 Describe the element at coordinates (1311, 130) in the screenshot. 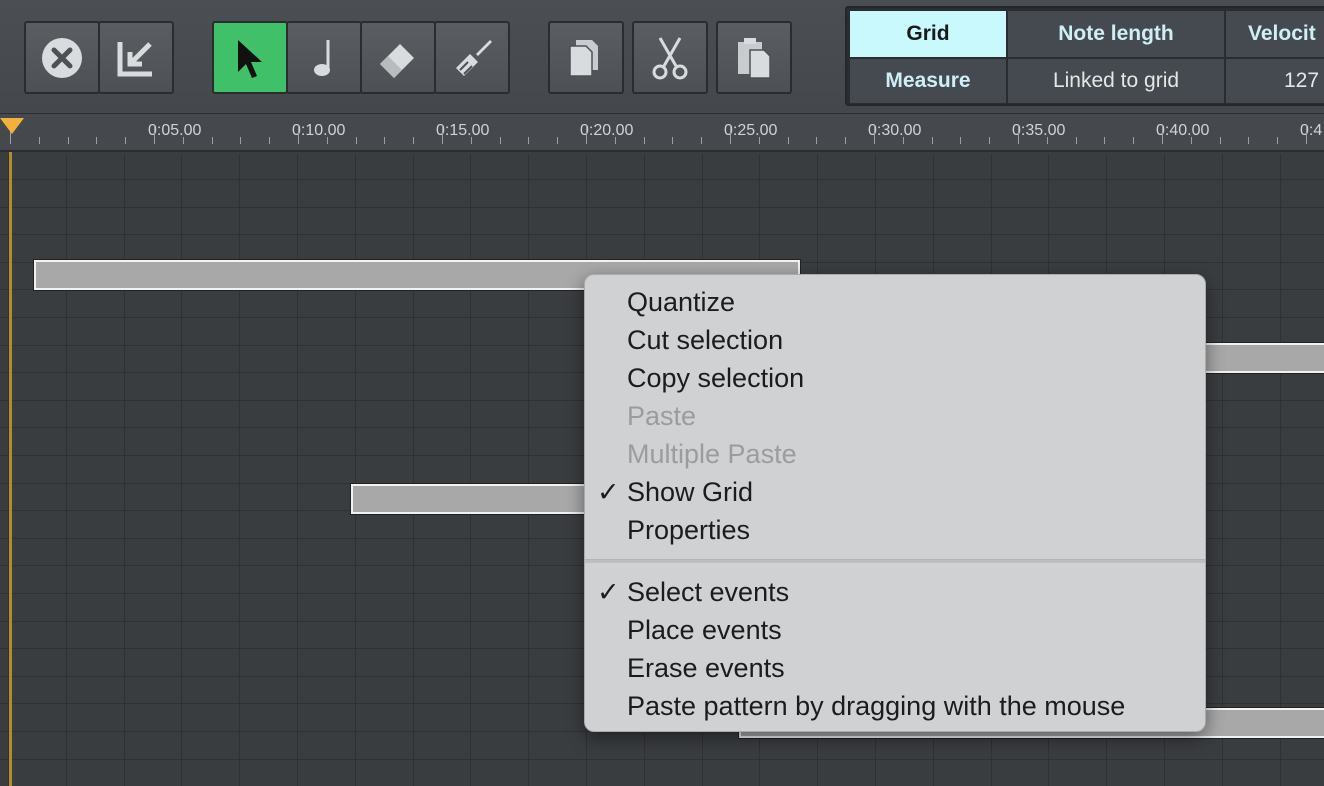

I see `ruler-label: 0:4` at that location.